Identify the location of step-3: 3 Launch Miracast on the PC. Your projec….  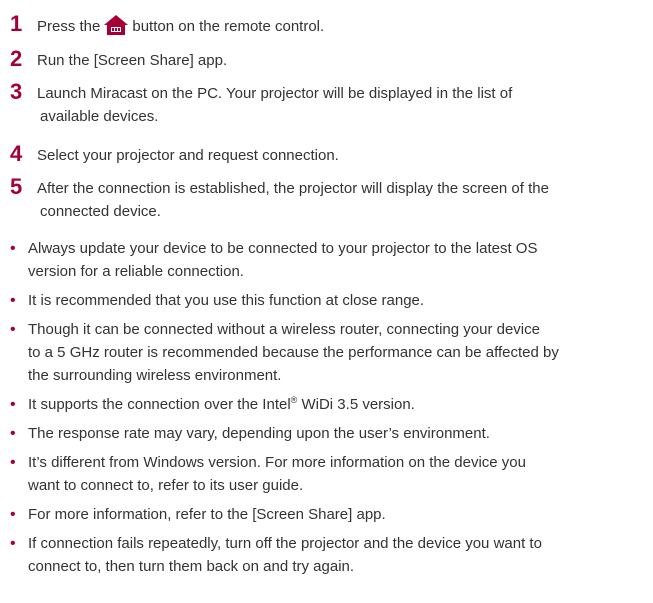
(325, 105).